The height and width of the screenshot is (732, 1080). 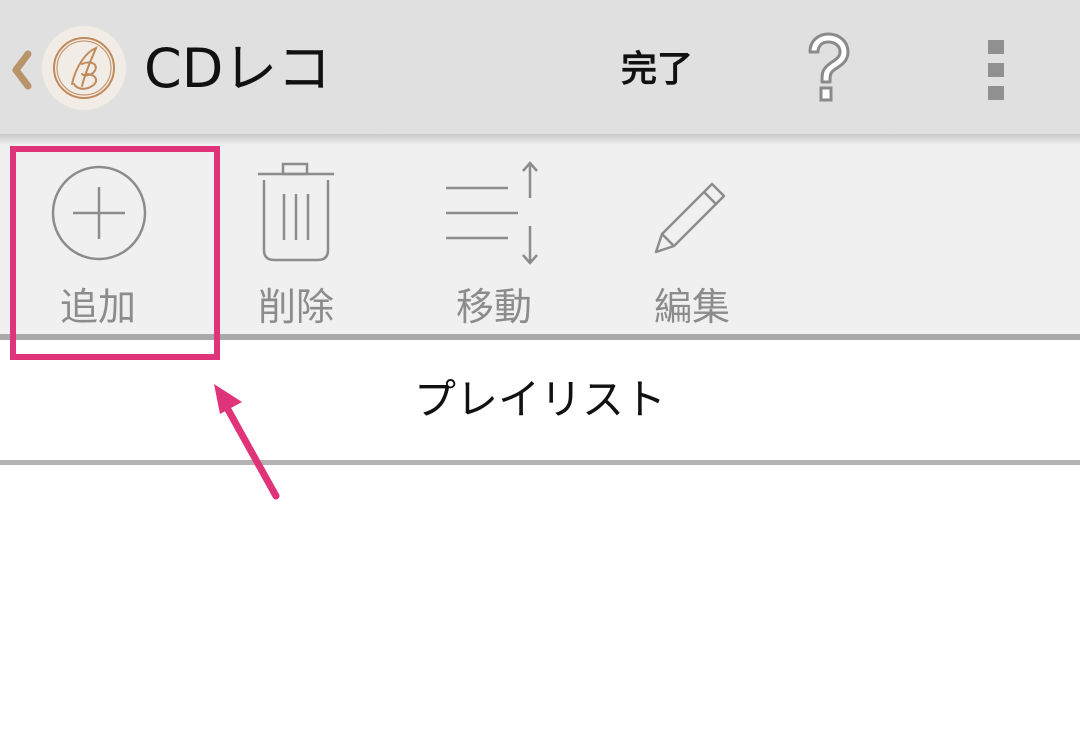 I want to click on delete-button: 削除, so click(x=296, y=239).